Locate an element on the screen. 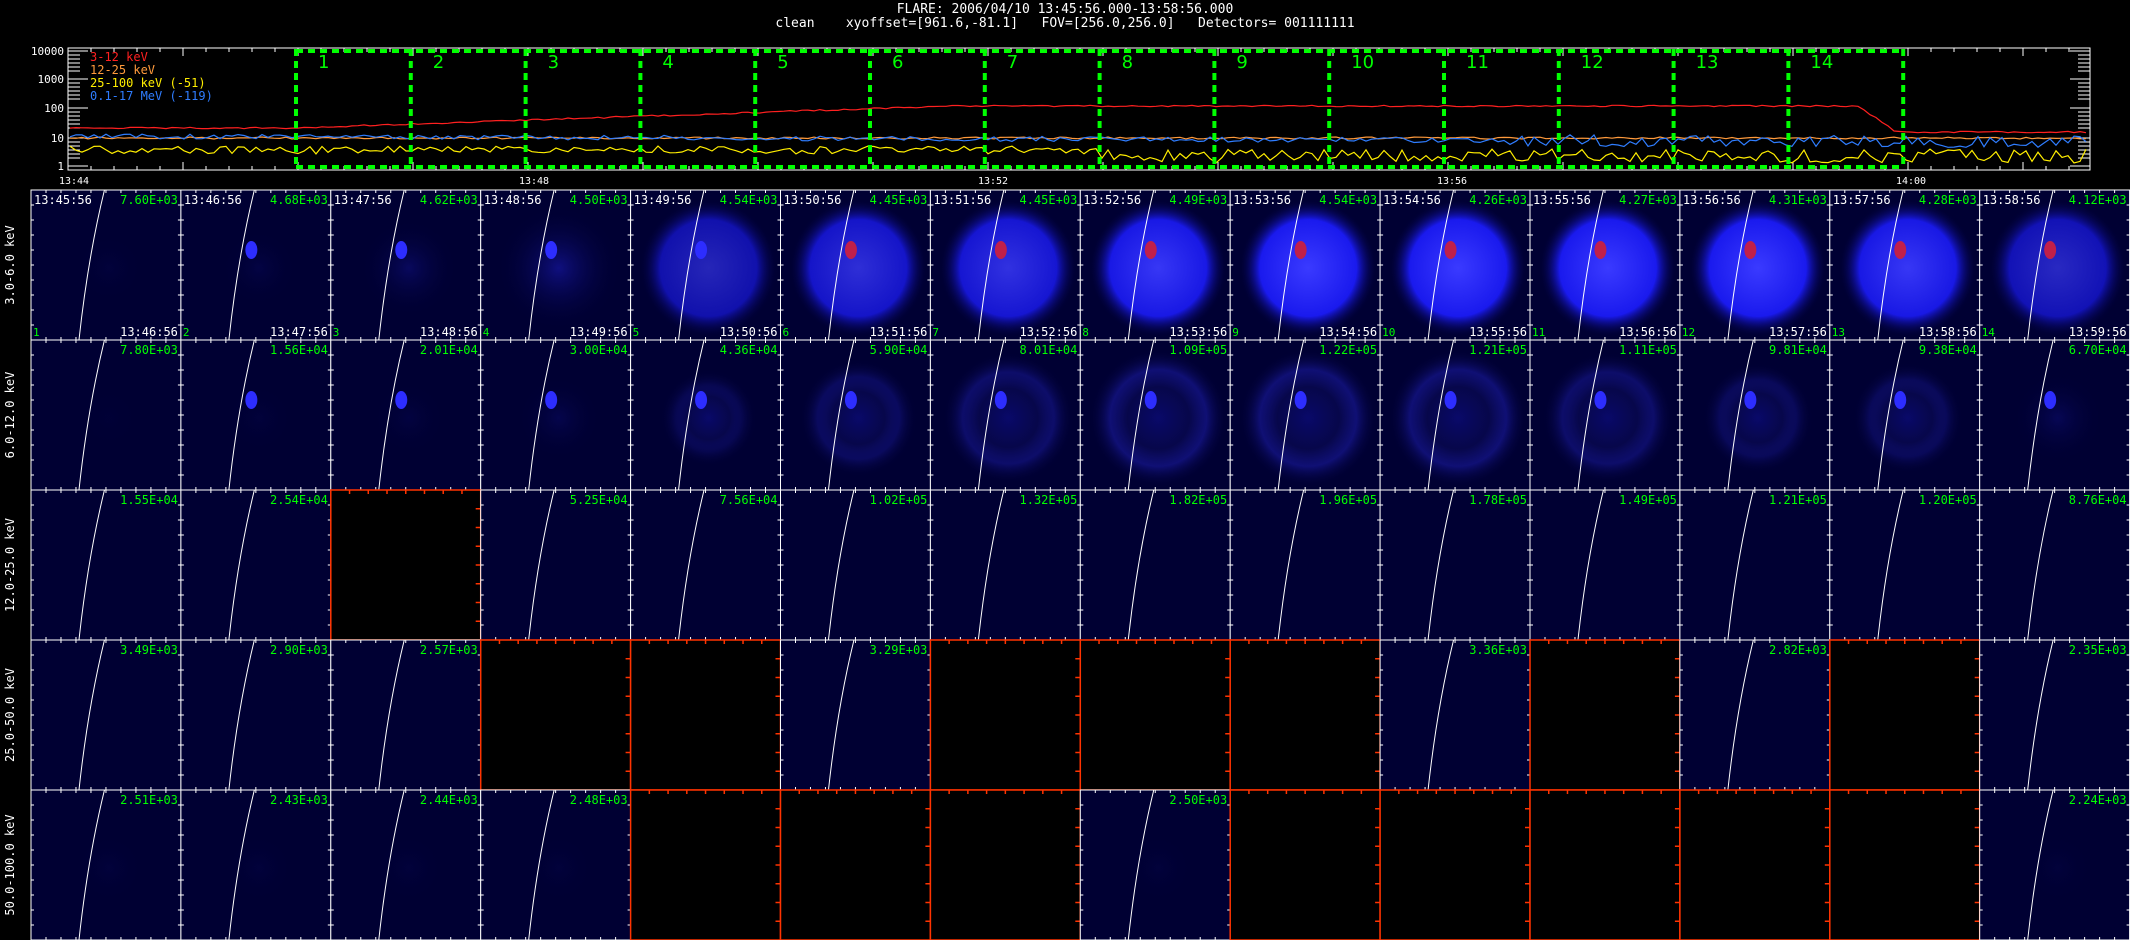 Image resolution: width=2130 pixels, height=940 pixels. panel-max-value: 4.62E+03 is located at coordinates (449, 200).